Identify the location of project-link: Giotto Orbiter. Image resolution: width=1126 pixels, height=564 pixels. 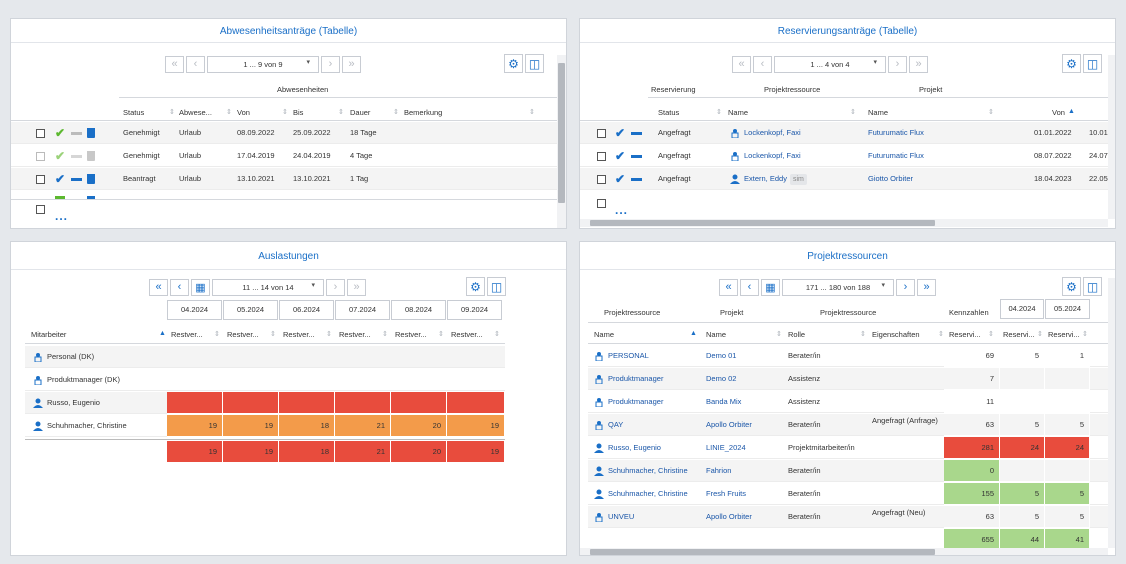
(888, 179).